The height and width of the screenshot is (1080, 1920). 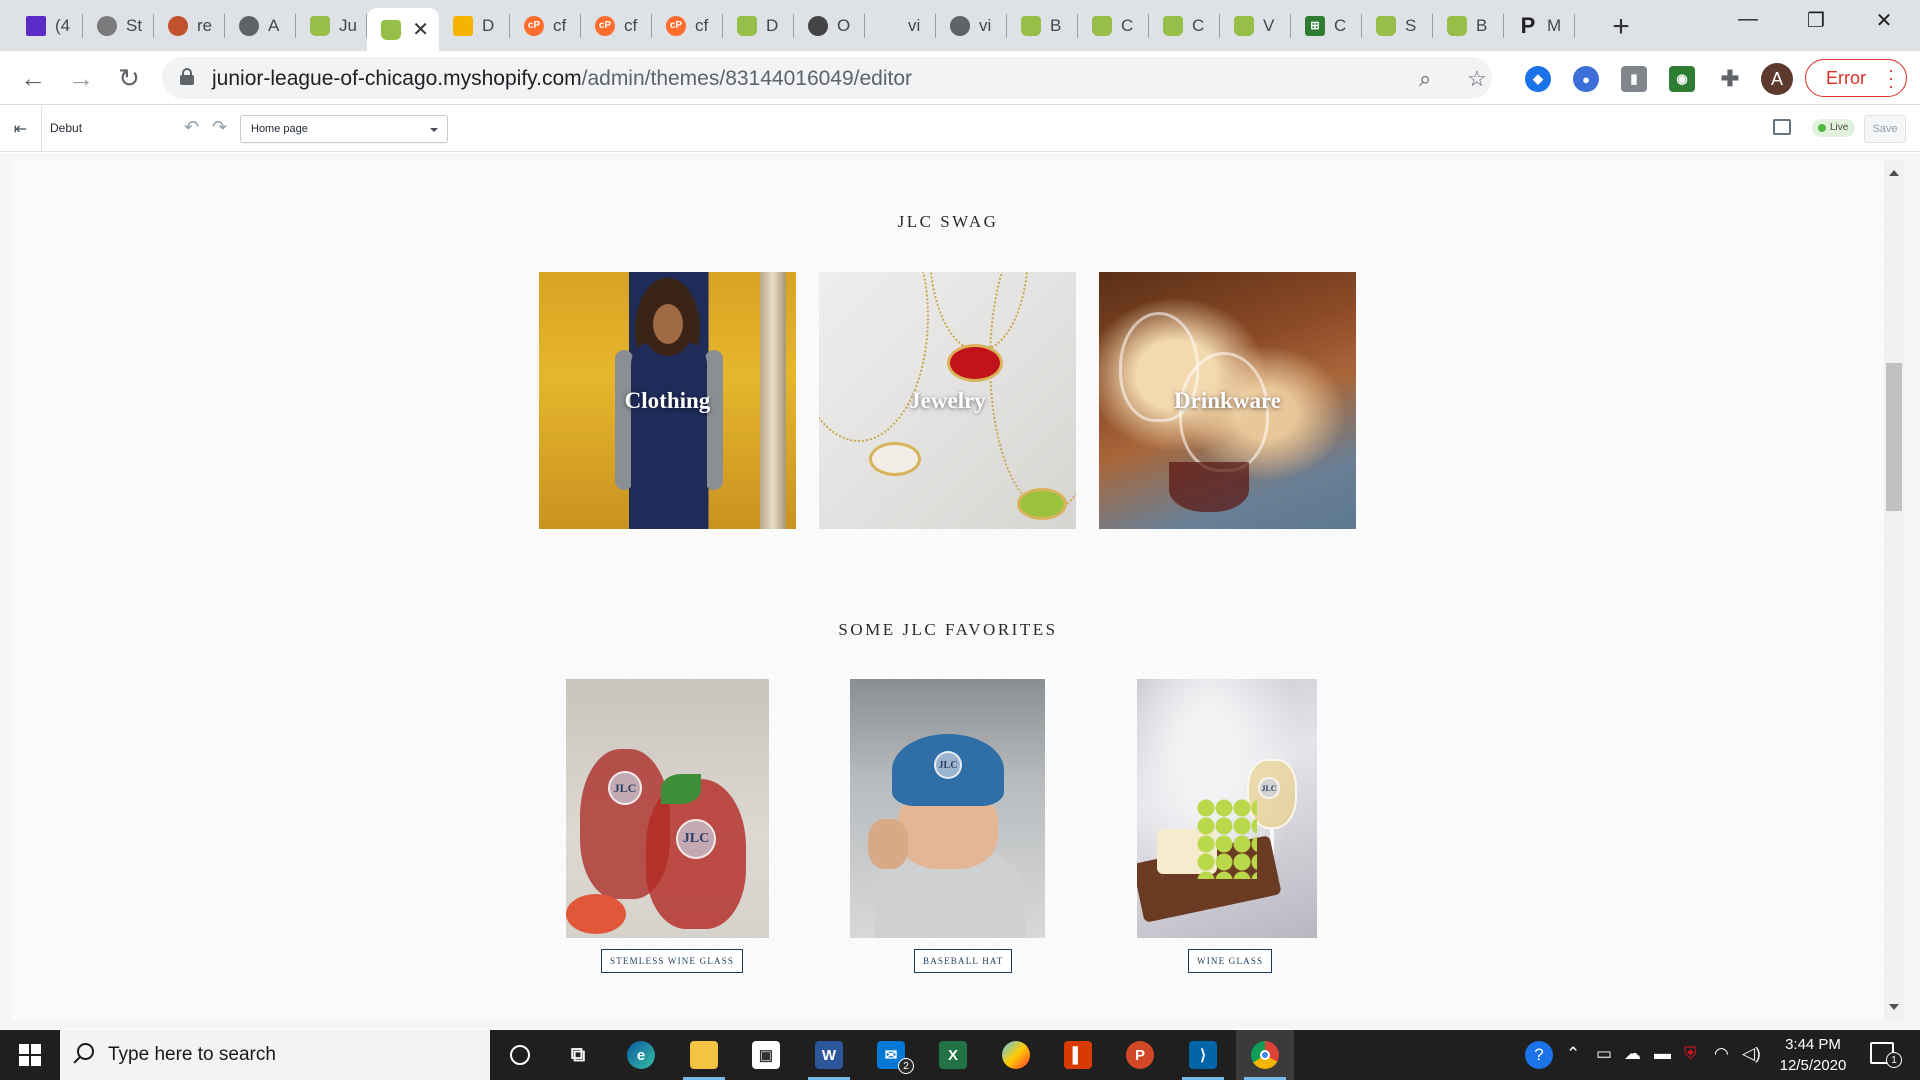 What do you see at coordinates (1634, 79) in the screenshot?
I see `flag-extension-icon: ▮` at bounding box center [1634, 79].